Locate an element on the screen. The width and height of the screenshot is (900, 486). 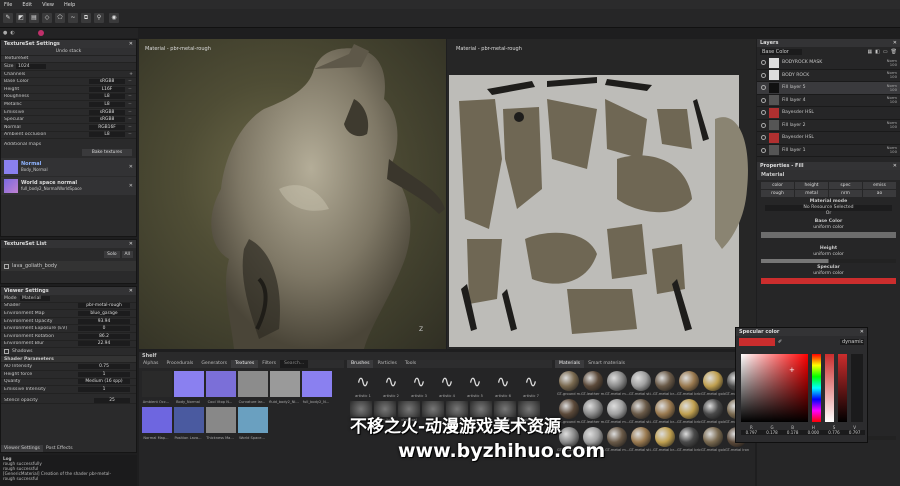
setting-value: blue_garage is located at coordinates (104, 313).